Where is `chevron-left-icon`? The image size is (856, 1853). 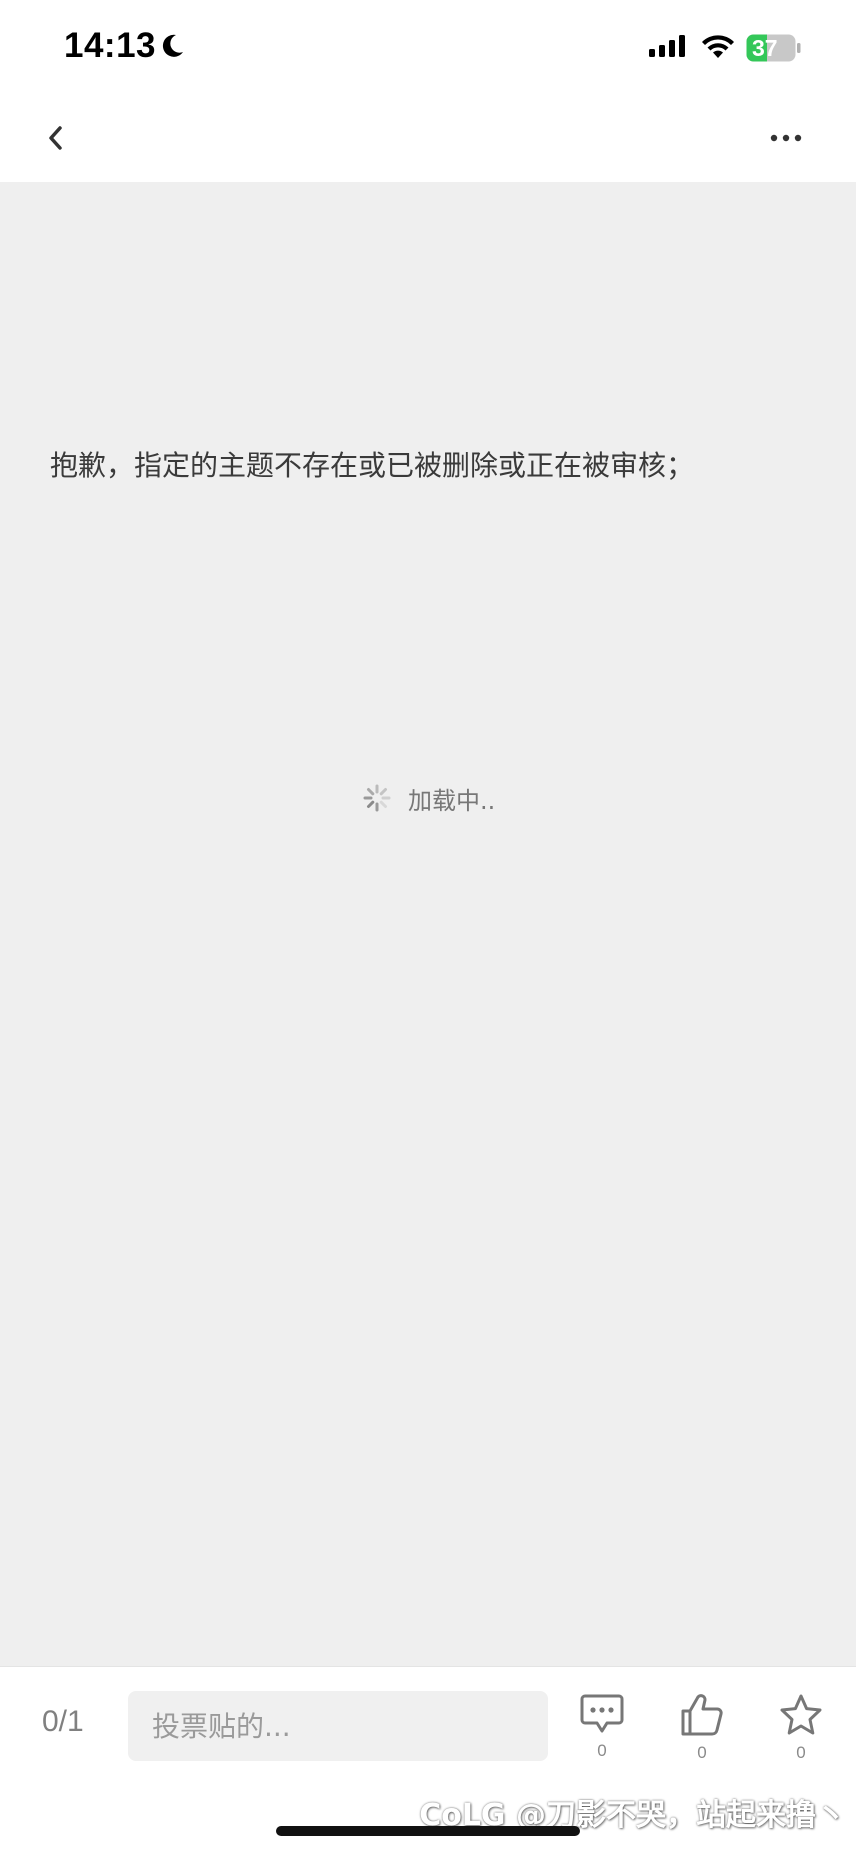 chevron-left-icon is located at coordinates (55, 138).